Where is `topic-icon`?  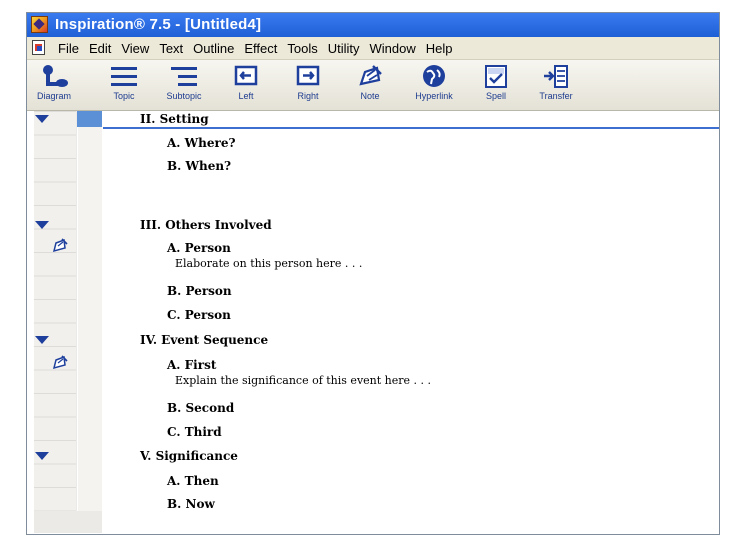 topic-icon is located at coordinates (124, 77).